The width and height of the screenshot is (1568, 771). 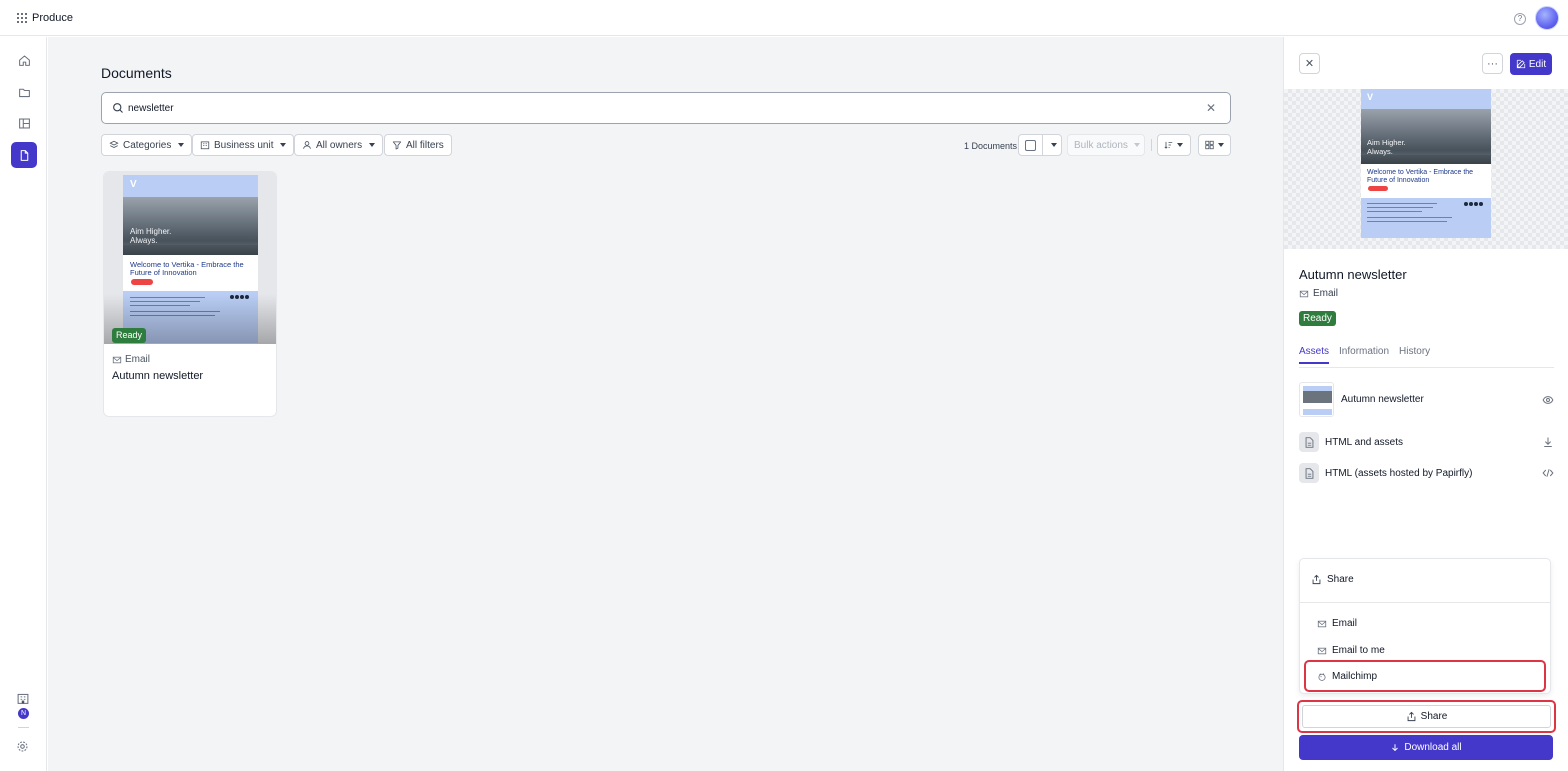 I want to click on select-options-toggle, so click(x=1051, y=145).